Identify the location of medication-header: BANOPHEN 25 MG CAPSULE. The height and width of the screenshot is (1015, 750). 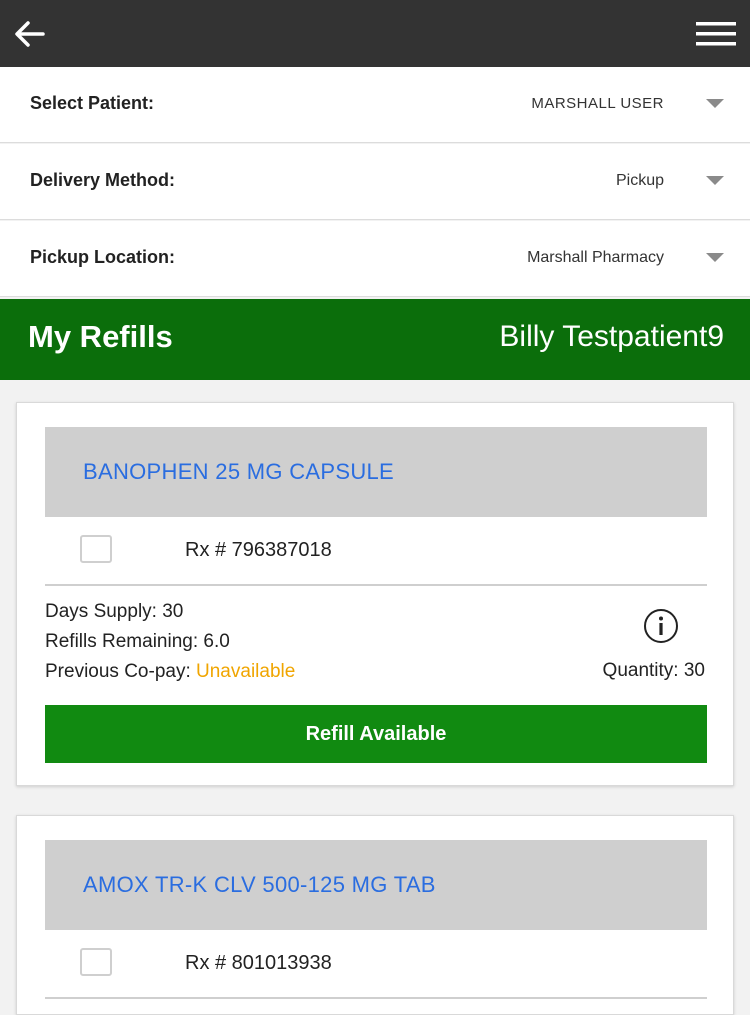
(376, 472).